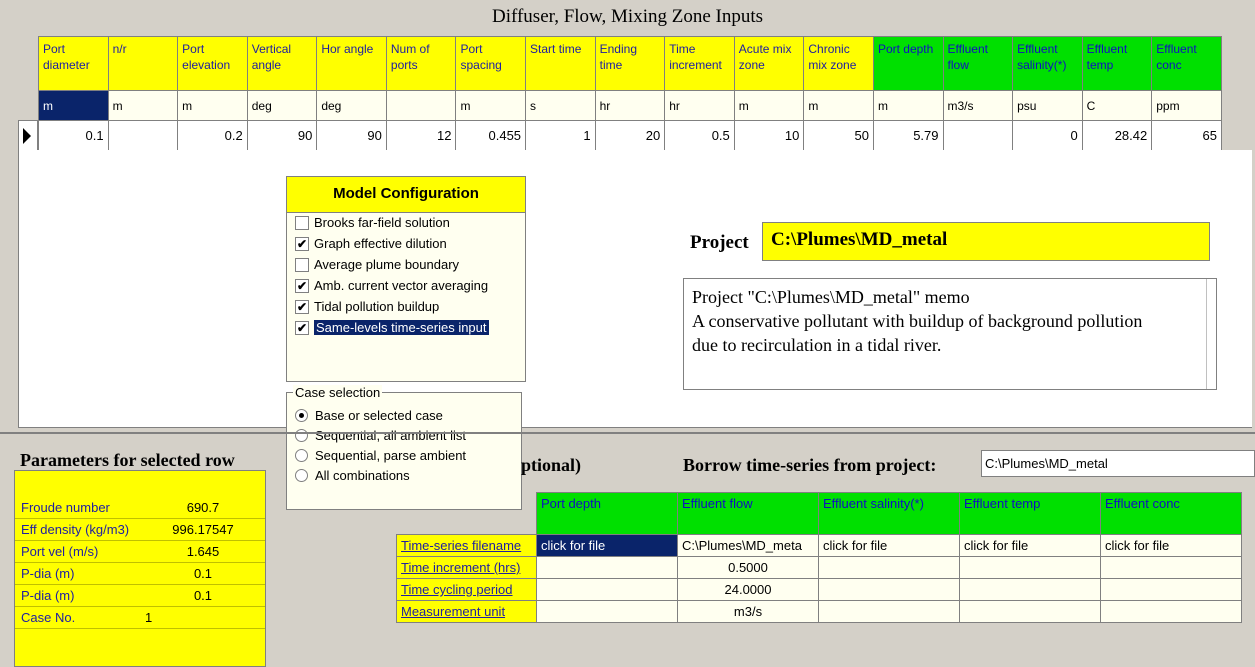  What do you see at coordinates (1186, 105) in the screenshot?
I see `unit-cell: ppm` at bounding box center [1186, 105].